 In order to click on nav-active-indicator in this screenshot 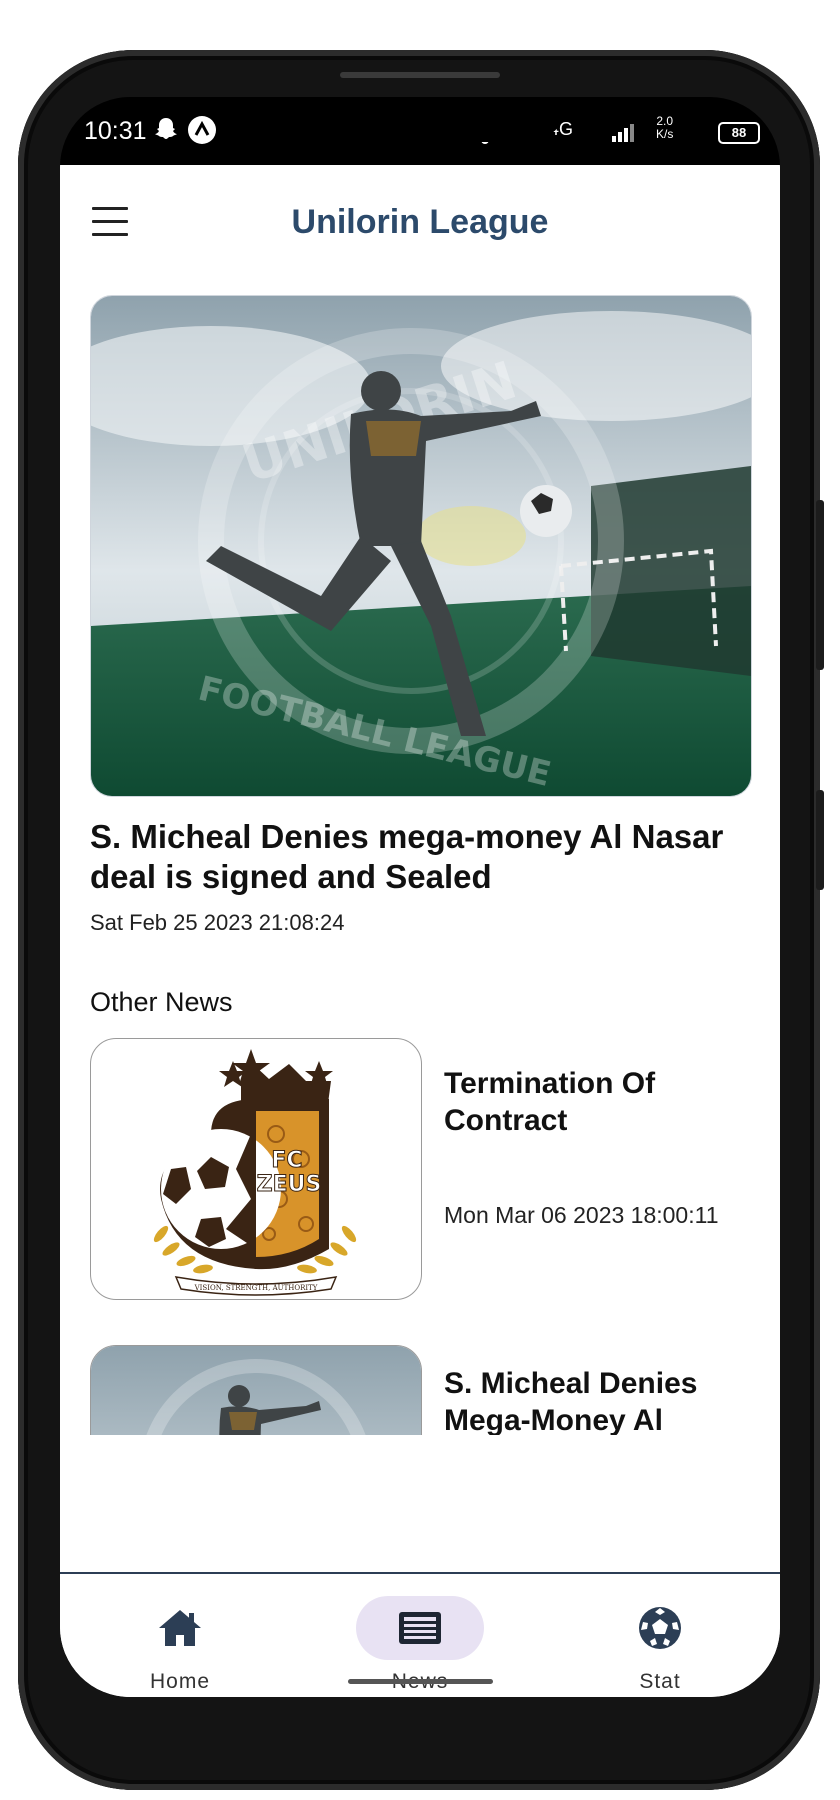, I will do `click(420, 1628)`.